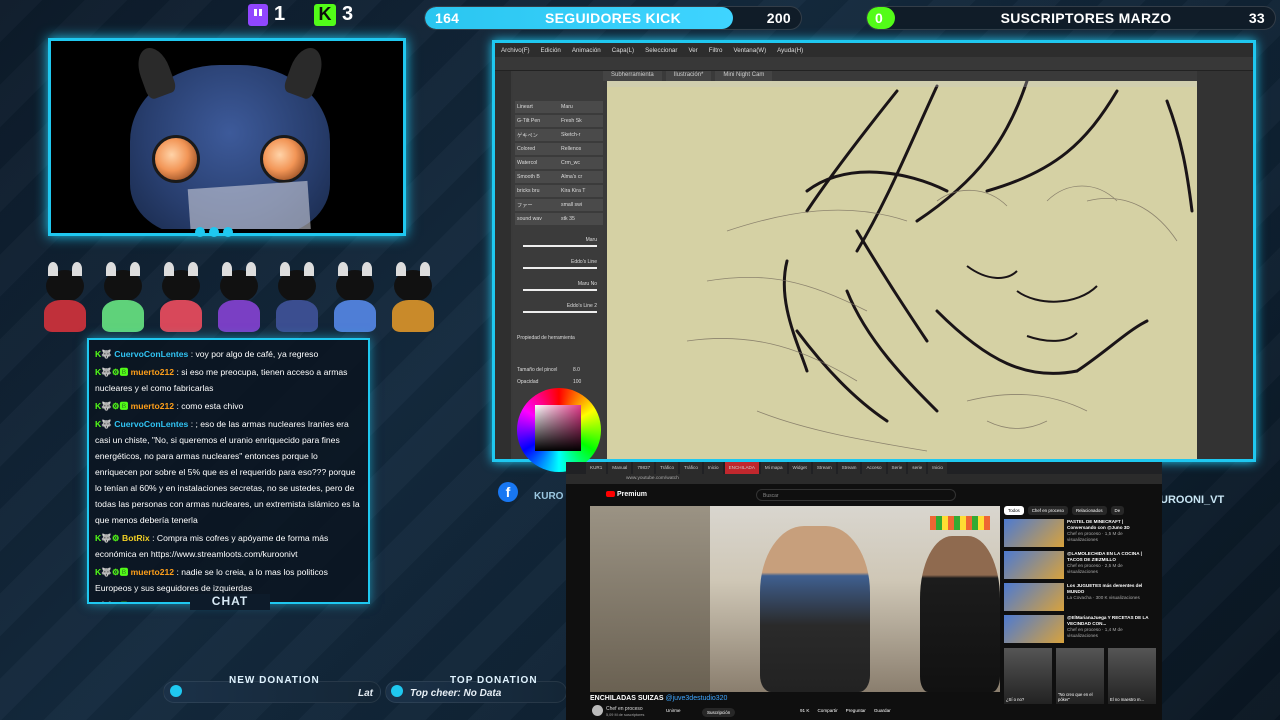 The image size is (1280, 720). I want to click on brush-item: Colored, so click(537, 149).